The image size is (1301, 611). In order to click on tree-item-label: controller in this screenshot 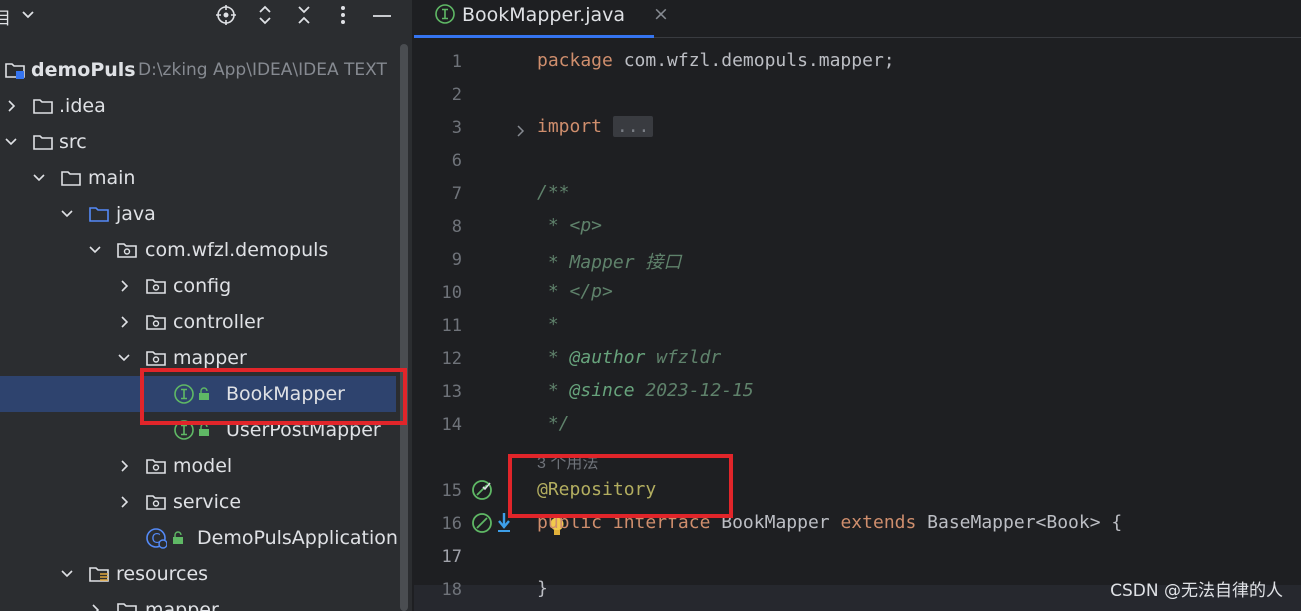, I will do `click(218, 322)`.